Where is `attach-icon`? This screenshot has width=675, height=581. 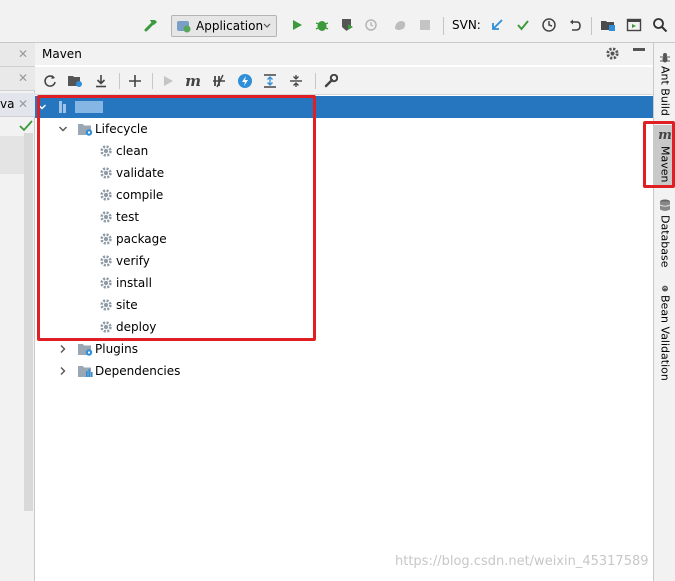 attach-icon is located at coordinates (400, 25).